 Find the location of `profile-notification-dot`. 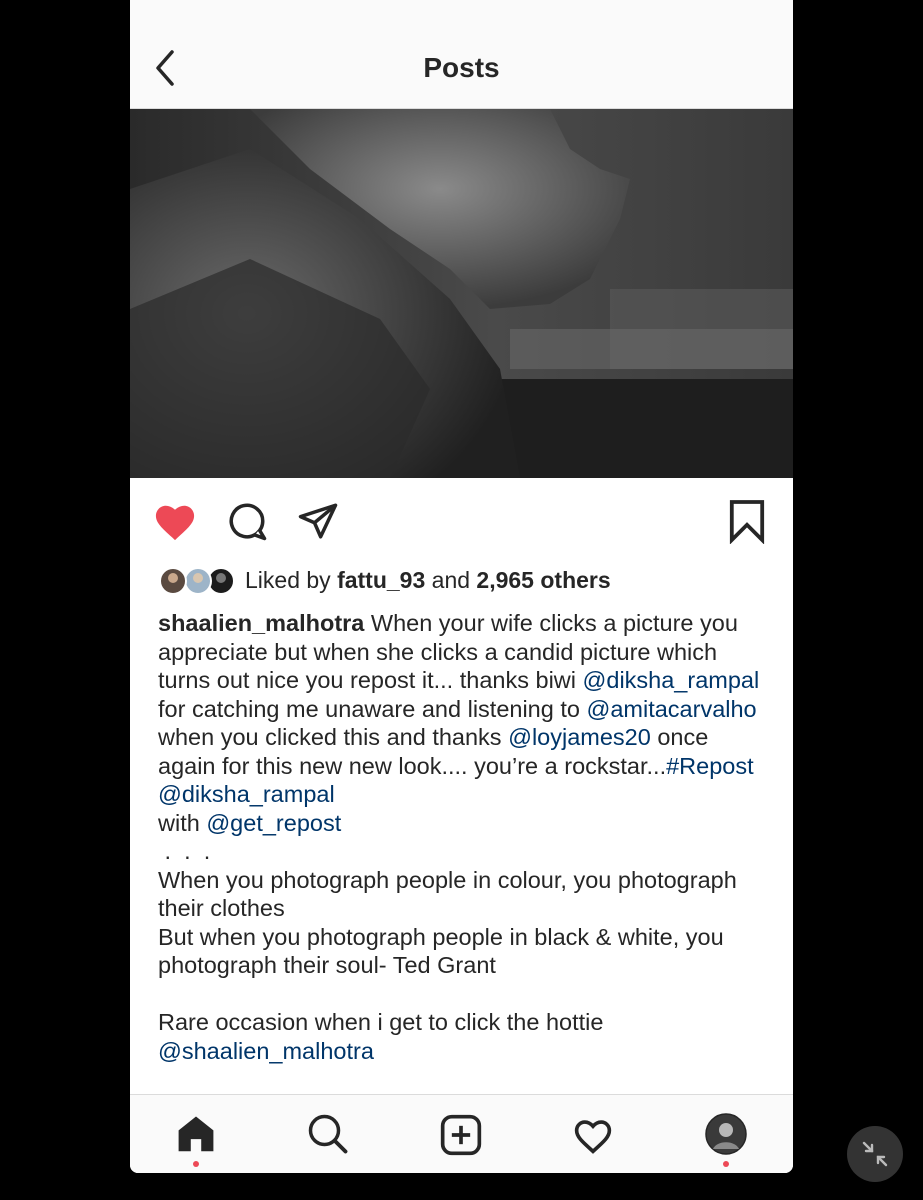

profile-notification-dot is located at coordinates (726, 1164).